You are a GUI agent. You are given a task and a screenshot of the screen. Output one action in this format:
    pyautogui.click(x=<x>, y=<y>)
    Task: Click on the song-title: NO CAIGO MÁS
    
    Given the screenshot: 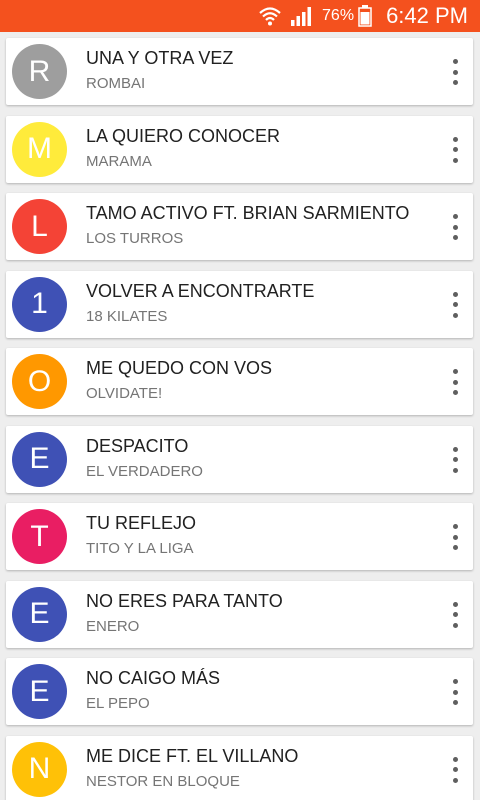 What is the action you would take?
    pyautogui.click(x=153, y=678)
    